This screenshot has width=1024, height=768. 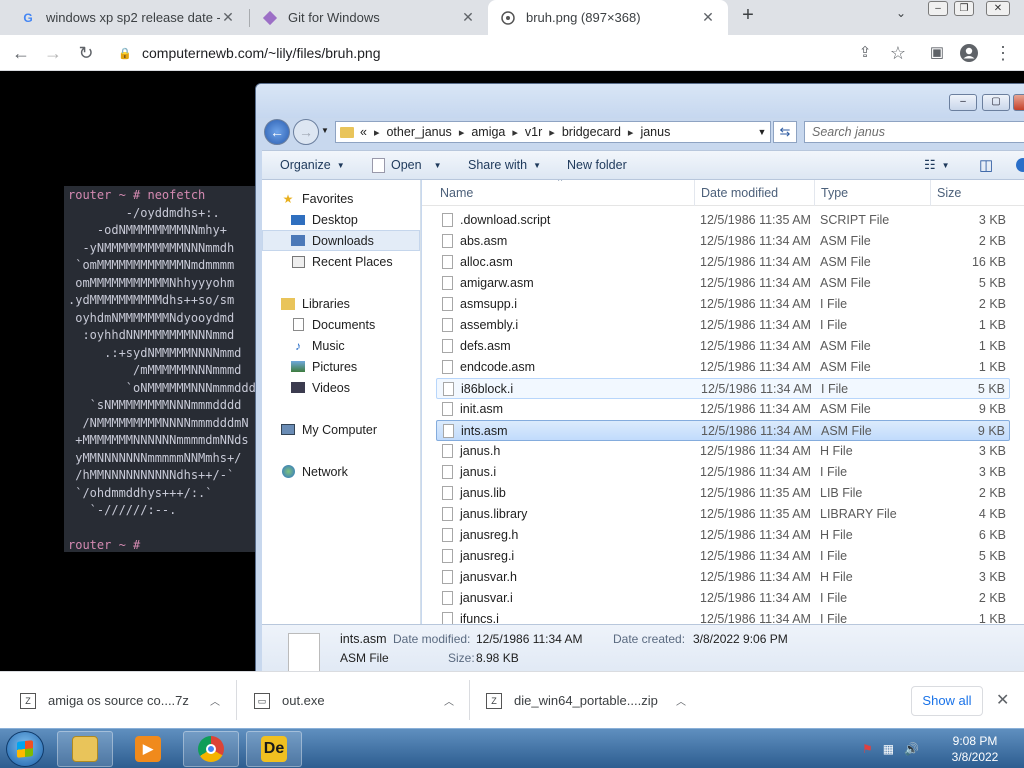 I want to click on nav-favorites: ★ Favorites, so click(x=341, y=198).